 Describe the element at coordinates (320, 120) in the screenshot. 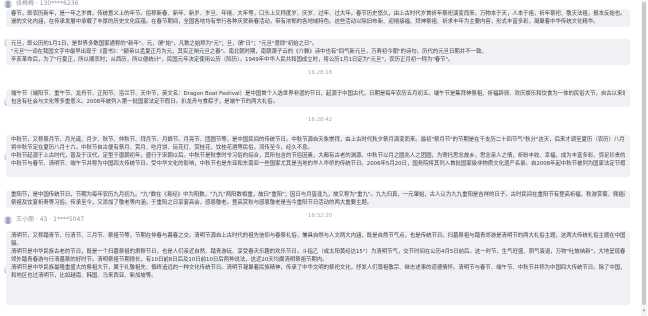

I see `message-timestamp: 16:28:42` at that location.